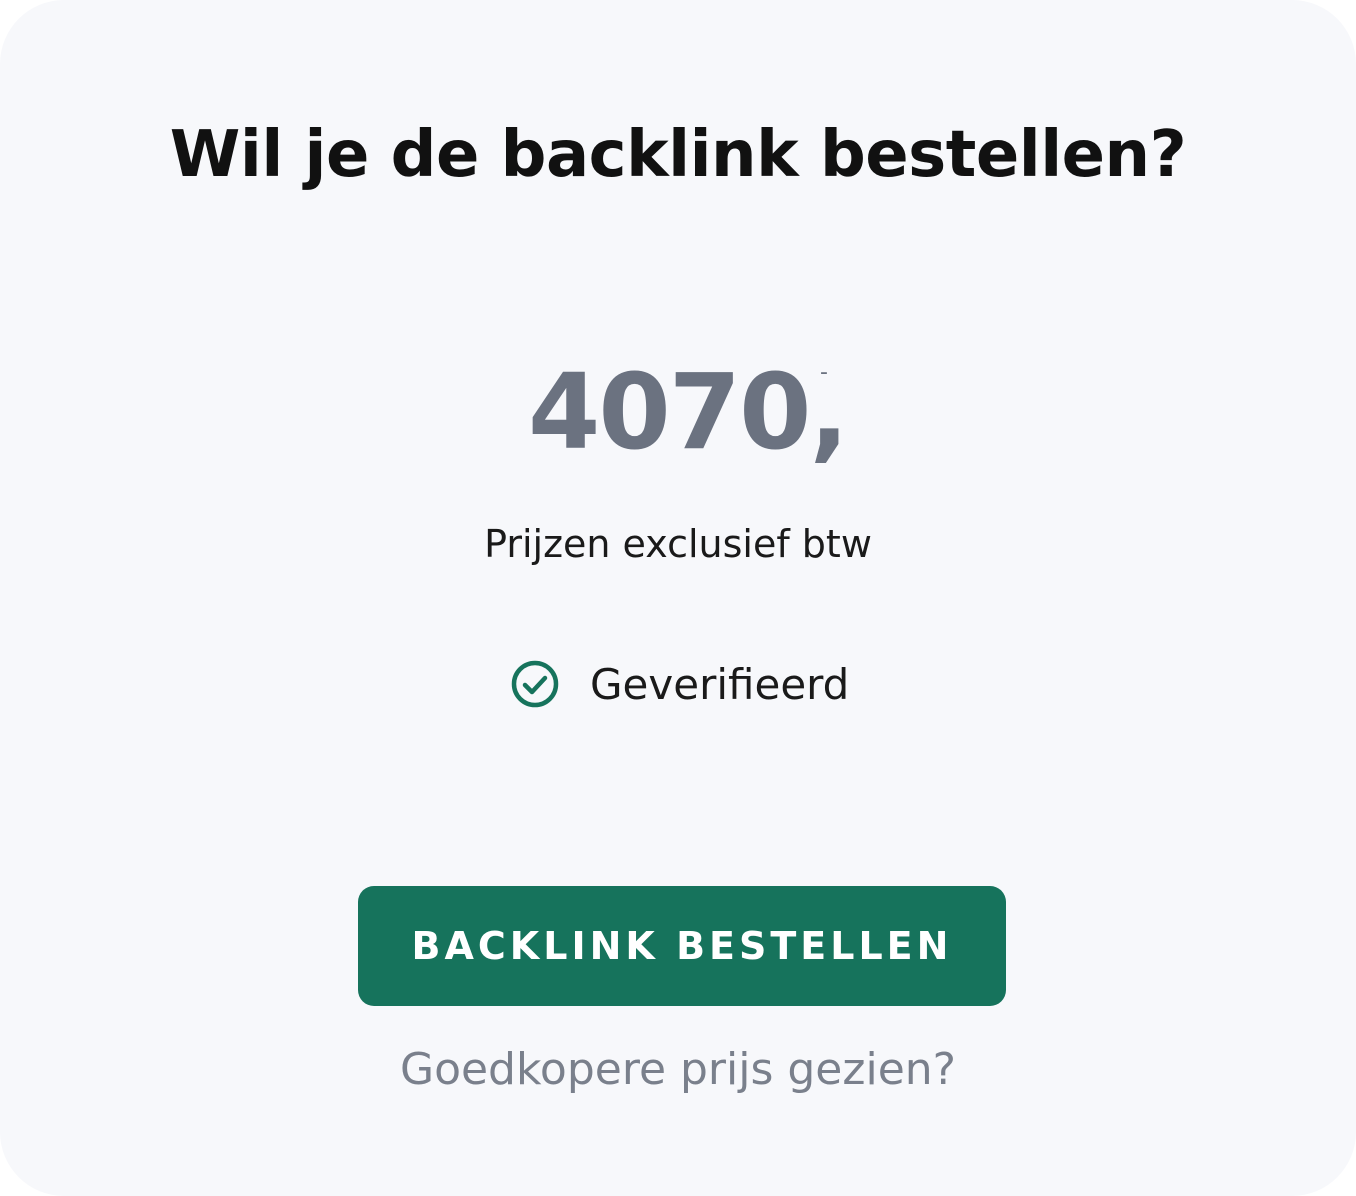 The width and height of the screenshot is (1356, 1196). Describe the element at coordinates (535, 684) in the screenshot. I see `check-circle-icon` at that location.